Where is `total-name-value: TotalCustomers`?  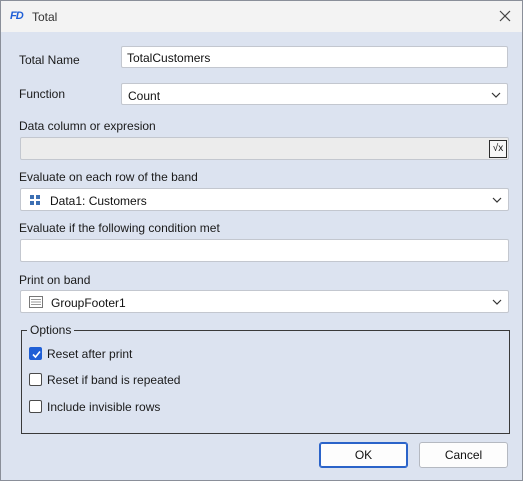
total-name-value: TotalCustomers is located at coordinates (169, 58).